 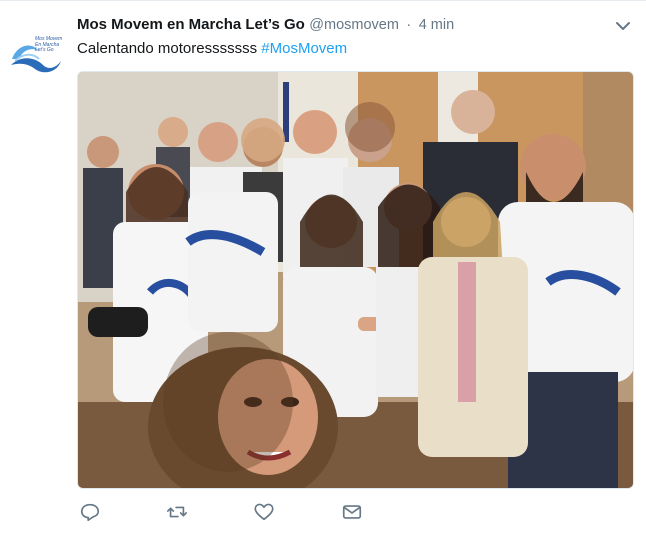 What do you see at coordinates (354, 25) in the screenshot?
I see `user-handle: @mosmovem` at bounding box center [354, 25].